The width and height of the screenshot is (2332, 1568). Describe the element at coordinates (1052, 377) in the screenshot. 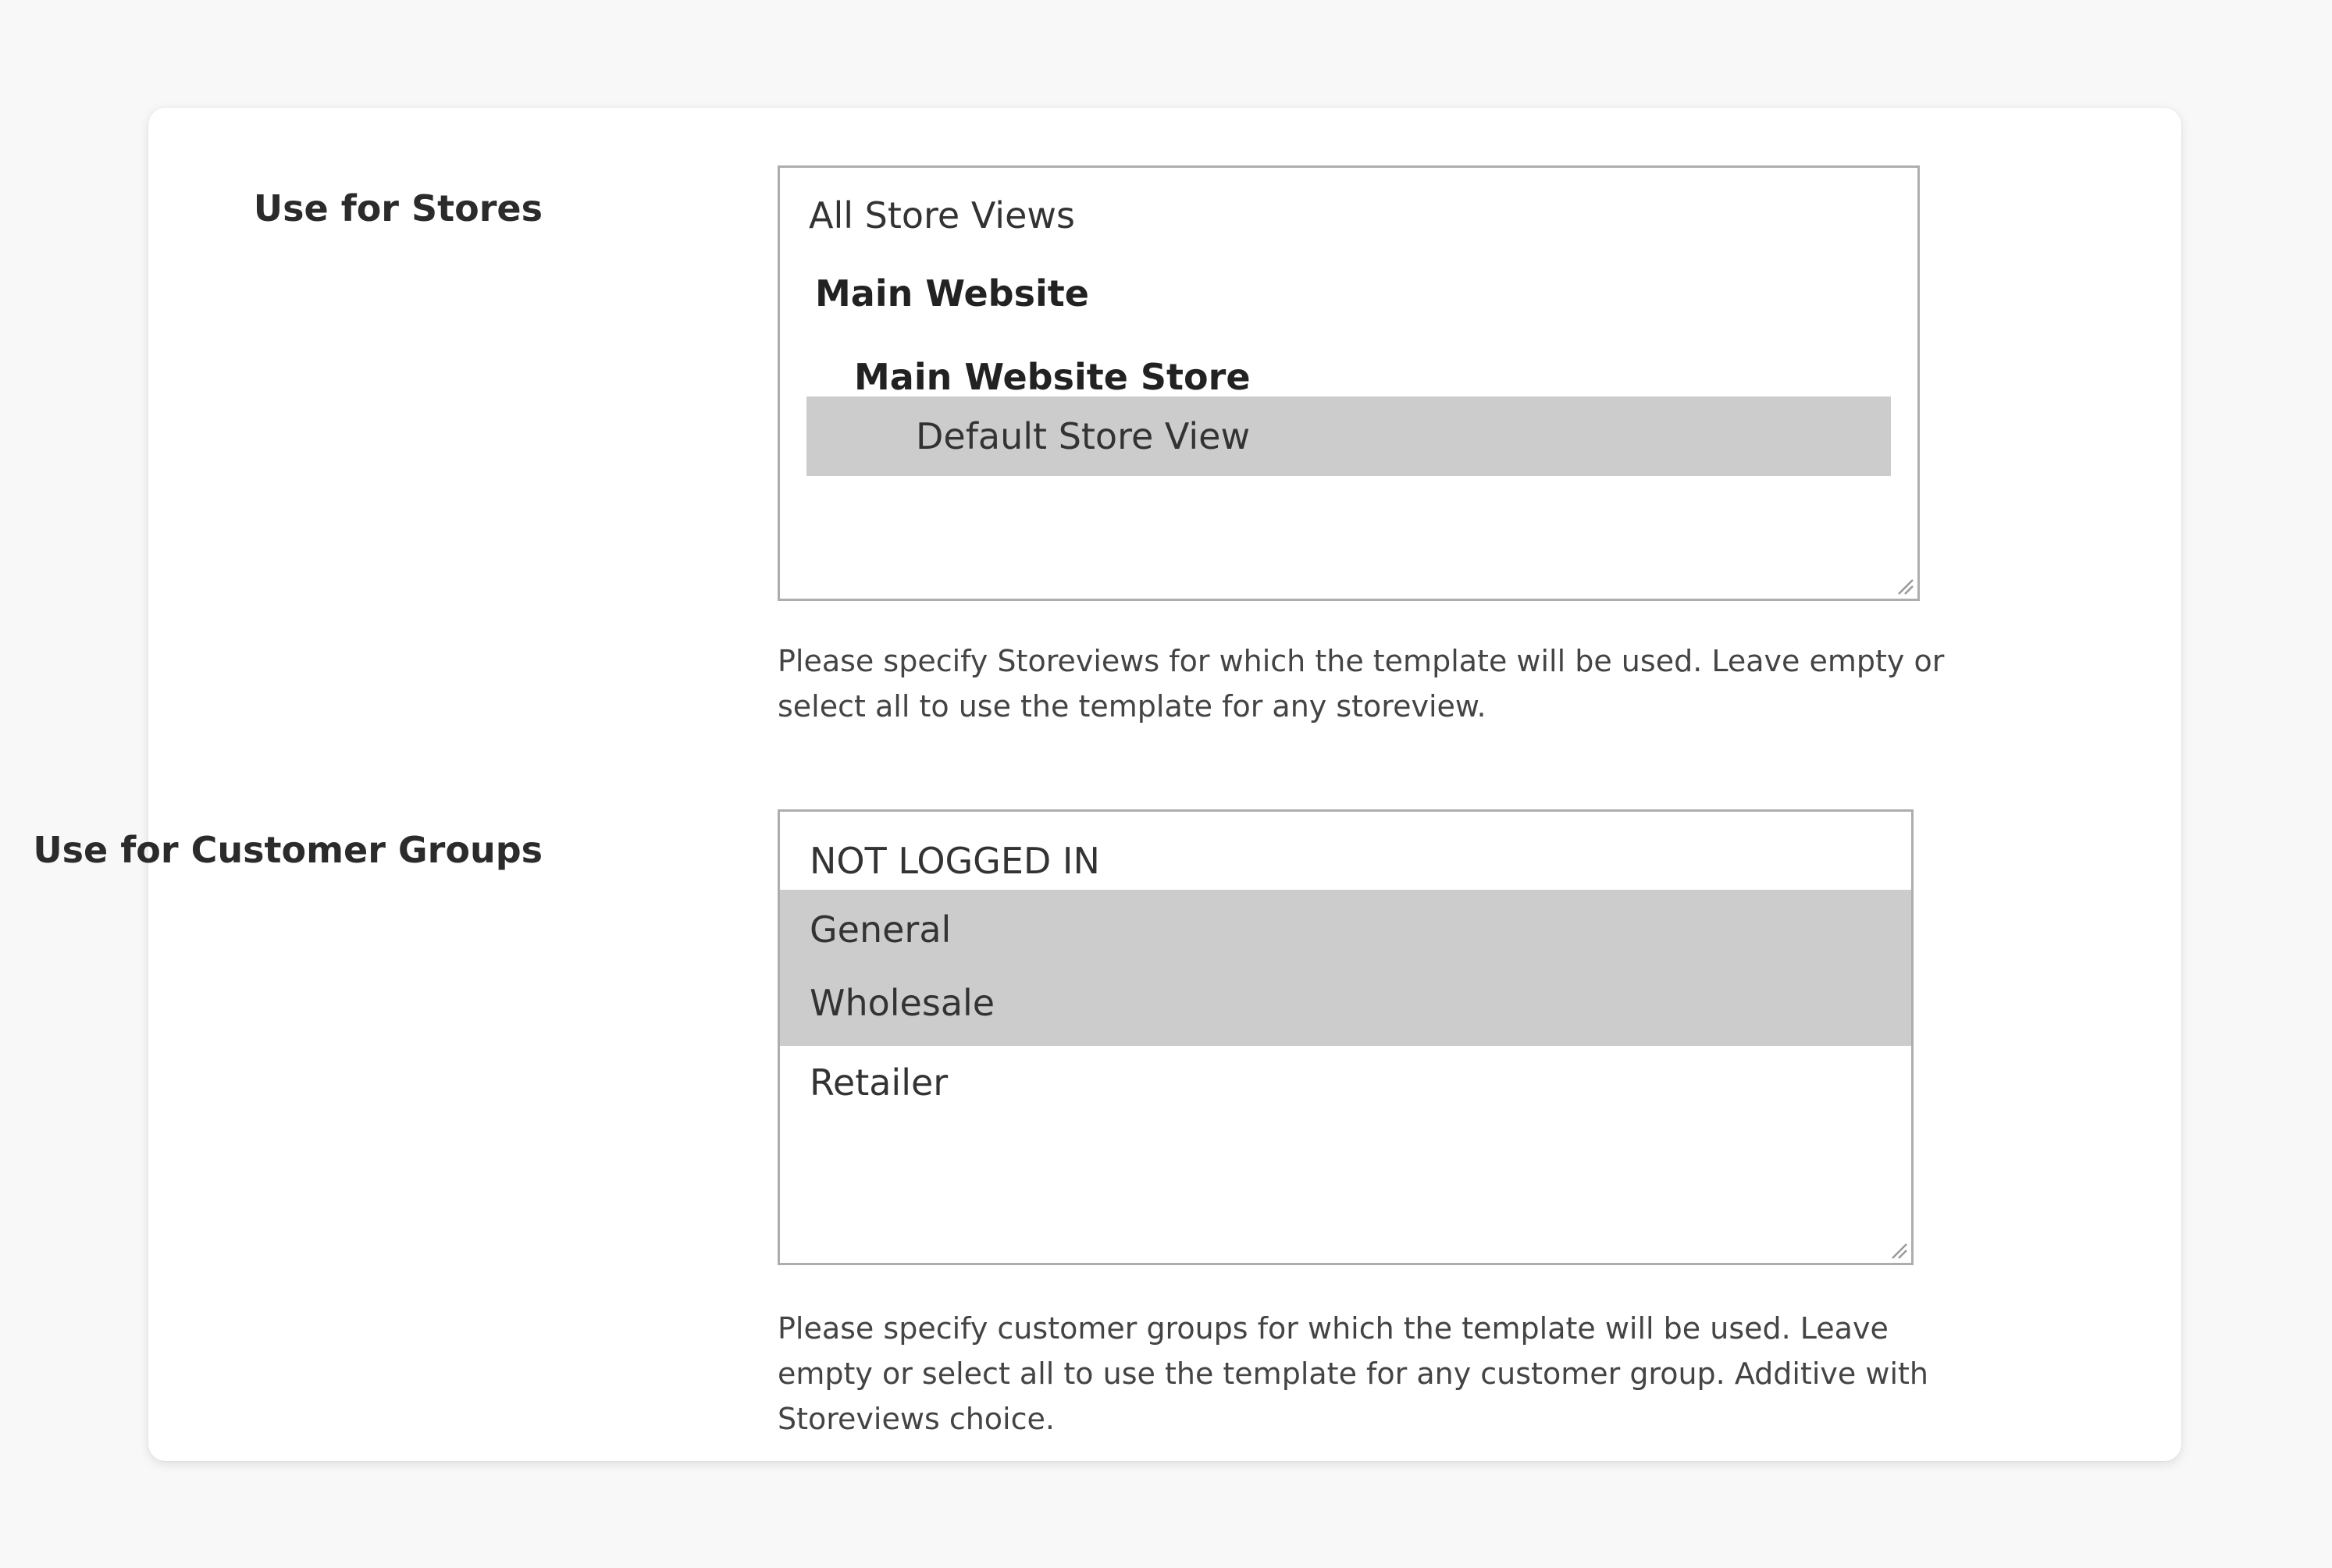

I see `store-optgroup-label: Main Website Store` at that location.